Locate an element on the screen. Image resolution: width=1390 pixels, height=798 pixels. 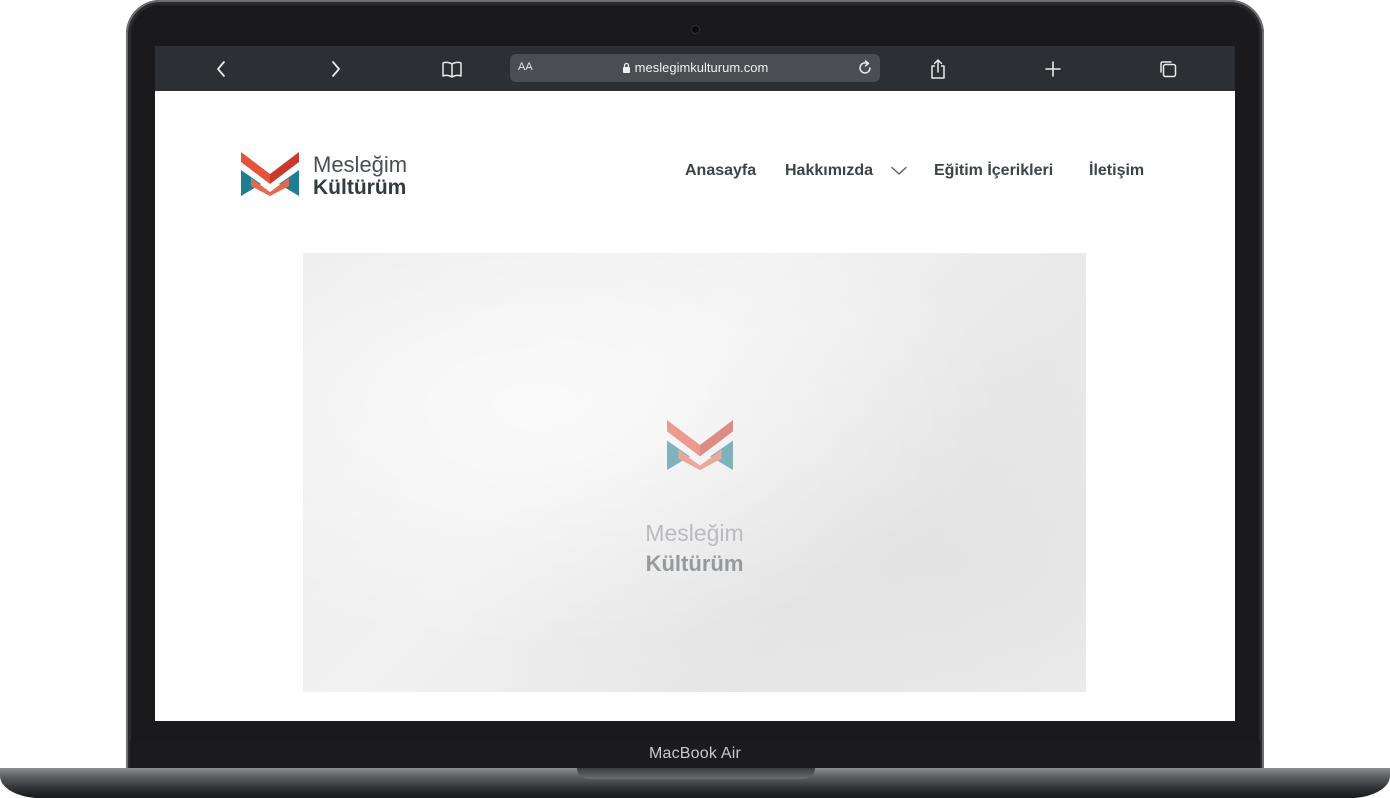
browser-toolbar: AA meslegimkulturum.com is located at coordinates (695, 68).